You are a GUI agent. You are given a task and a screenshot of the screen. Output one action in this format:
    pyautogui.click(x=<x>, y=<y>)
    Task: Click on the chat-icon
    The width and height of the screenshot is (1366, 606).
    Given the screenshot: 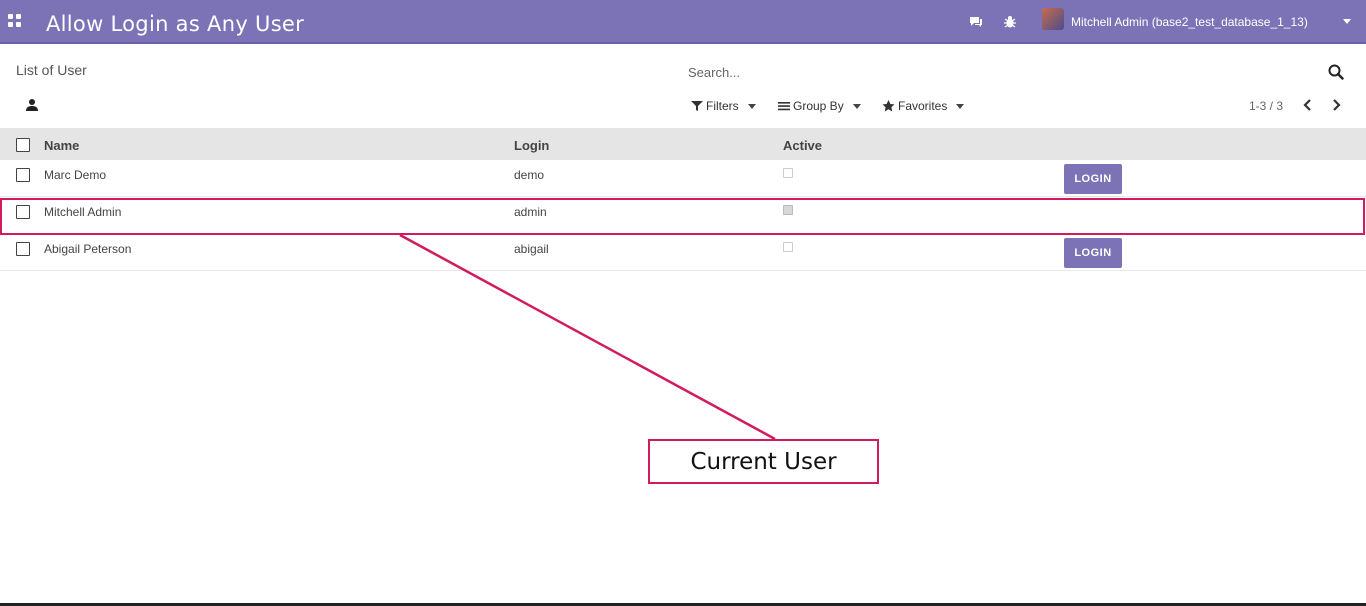 What is the action you would take?
    pyautogui.click(x=976, y=22)
    